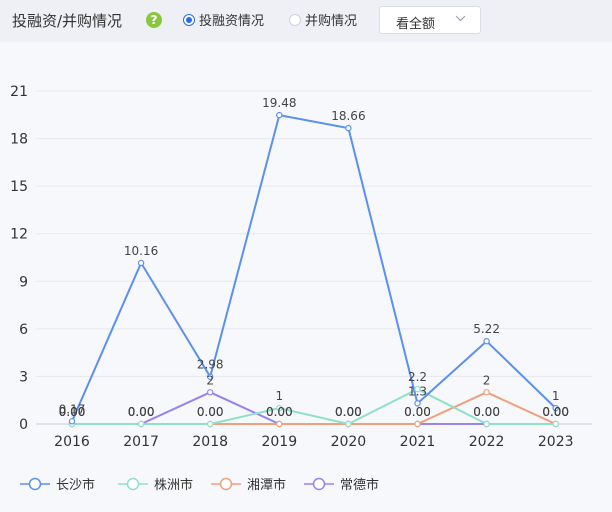 This screenshot has width=612, height=512. Describe the element at coordinates (267, 485) in the screenshot. I see `legend-label: 湘潭市` at that location.